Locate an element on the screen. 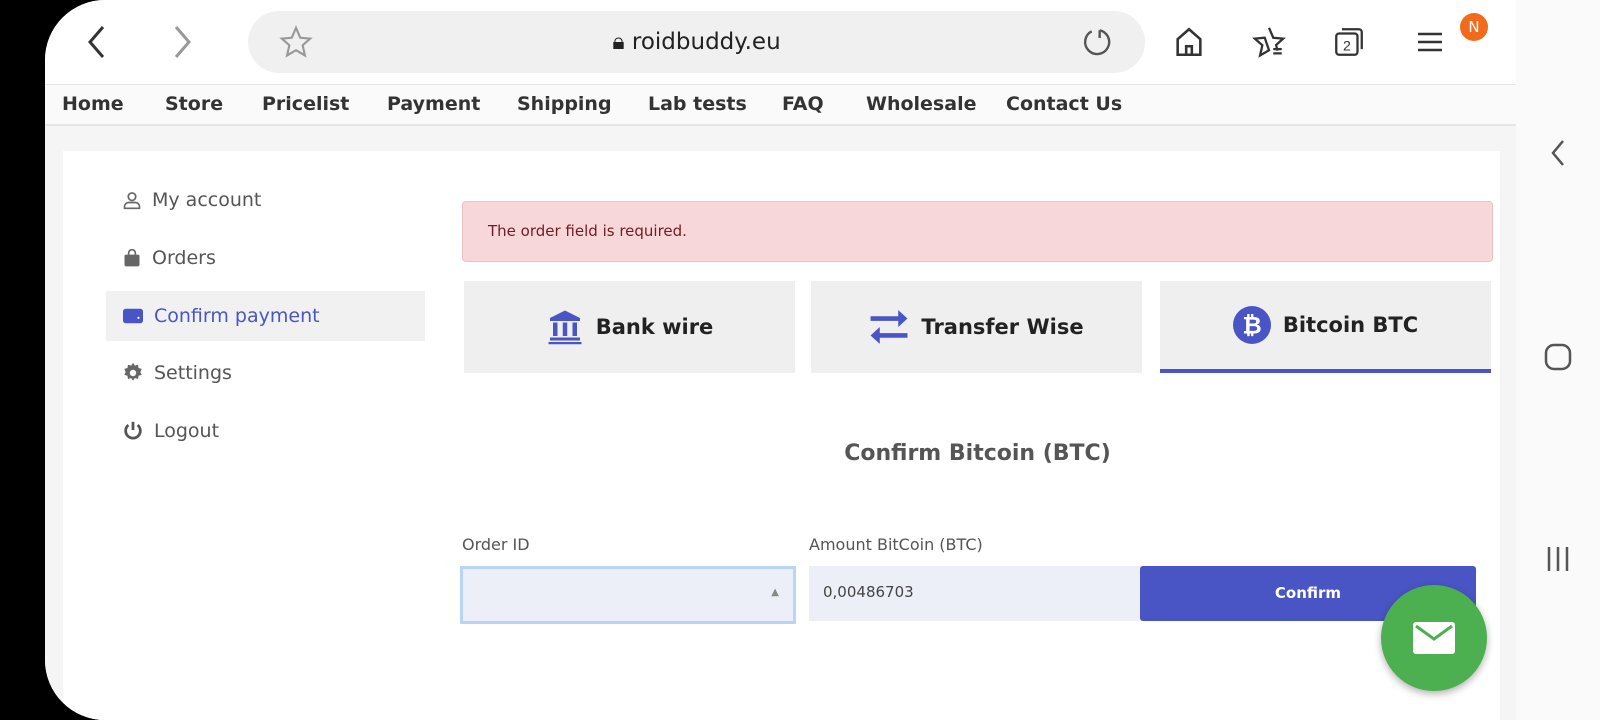  sidebar-item-my-account: My account is located at coordinates (265, 200).